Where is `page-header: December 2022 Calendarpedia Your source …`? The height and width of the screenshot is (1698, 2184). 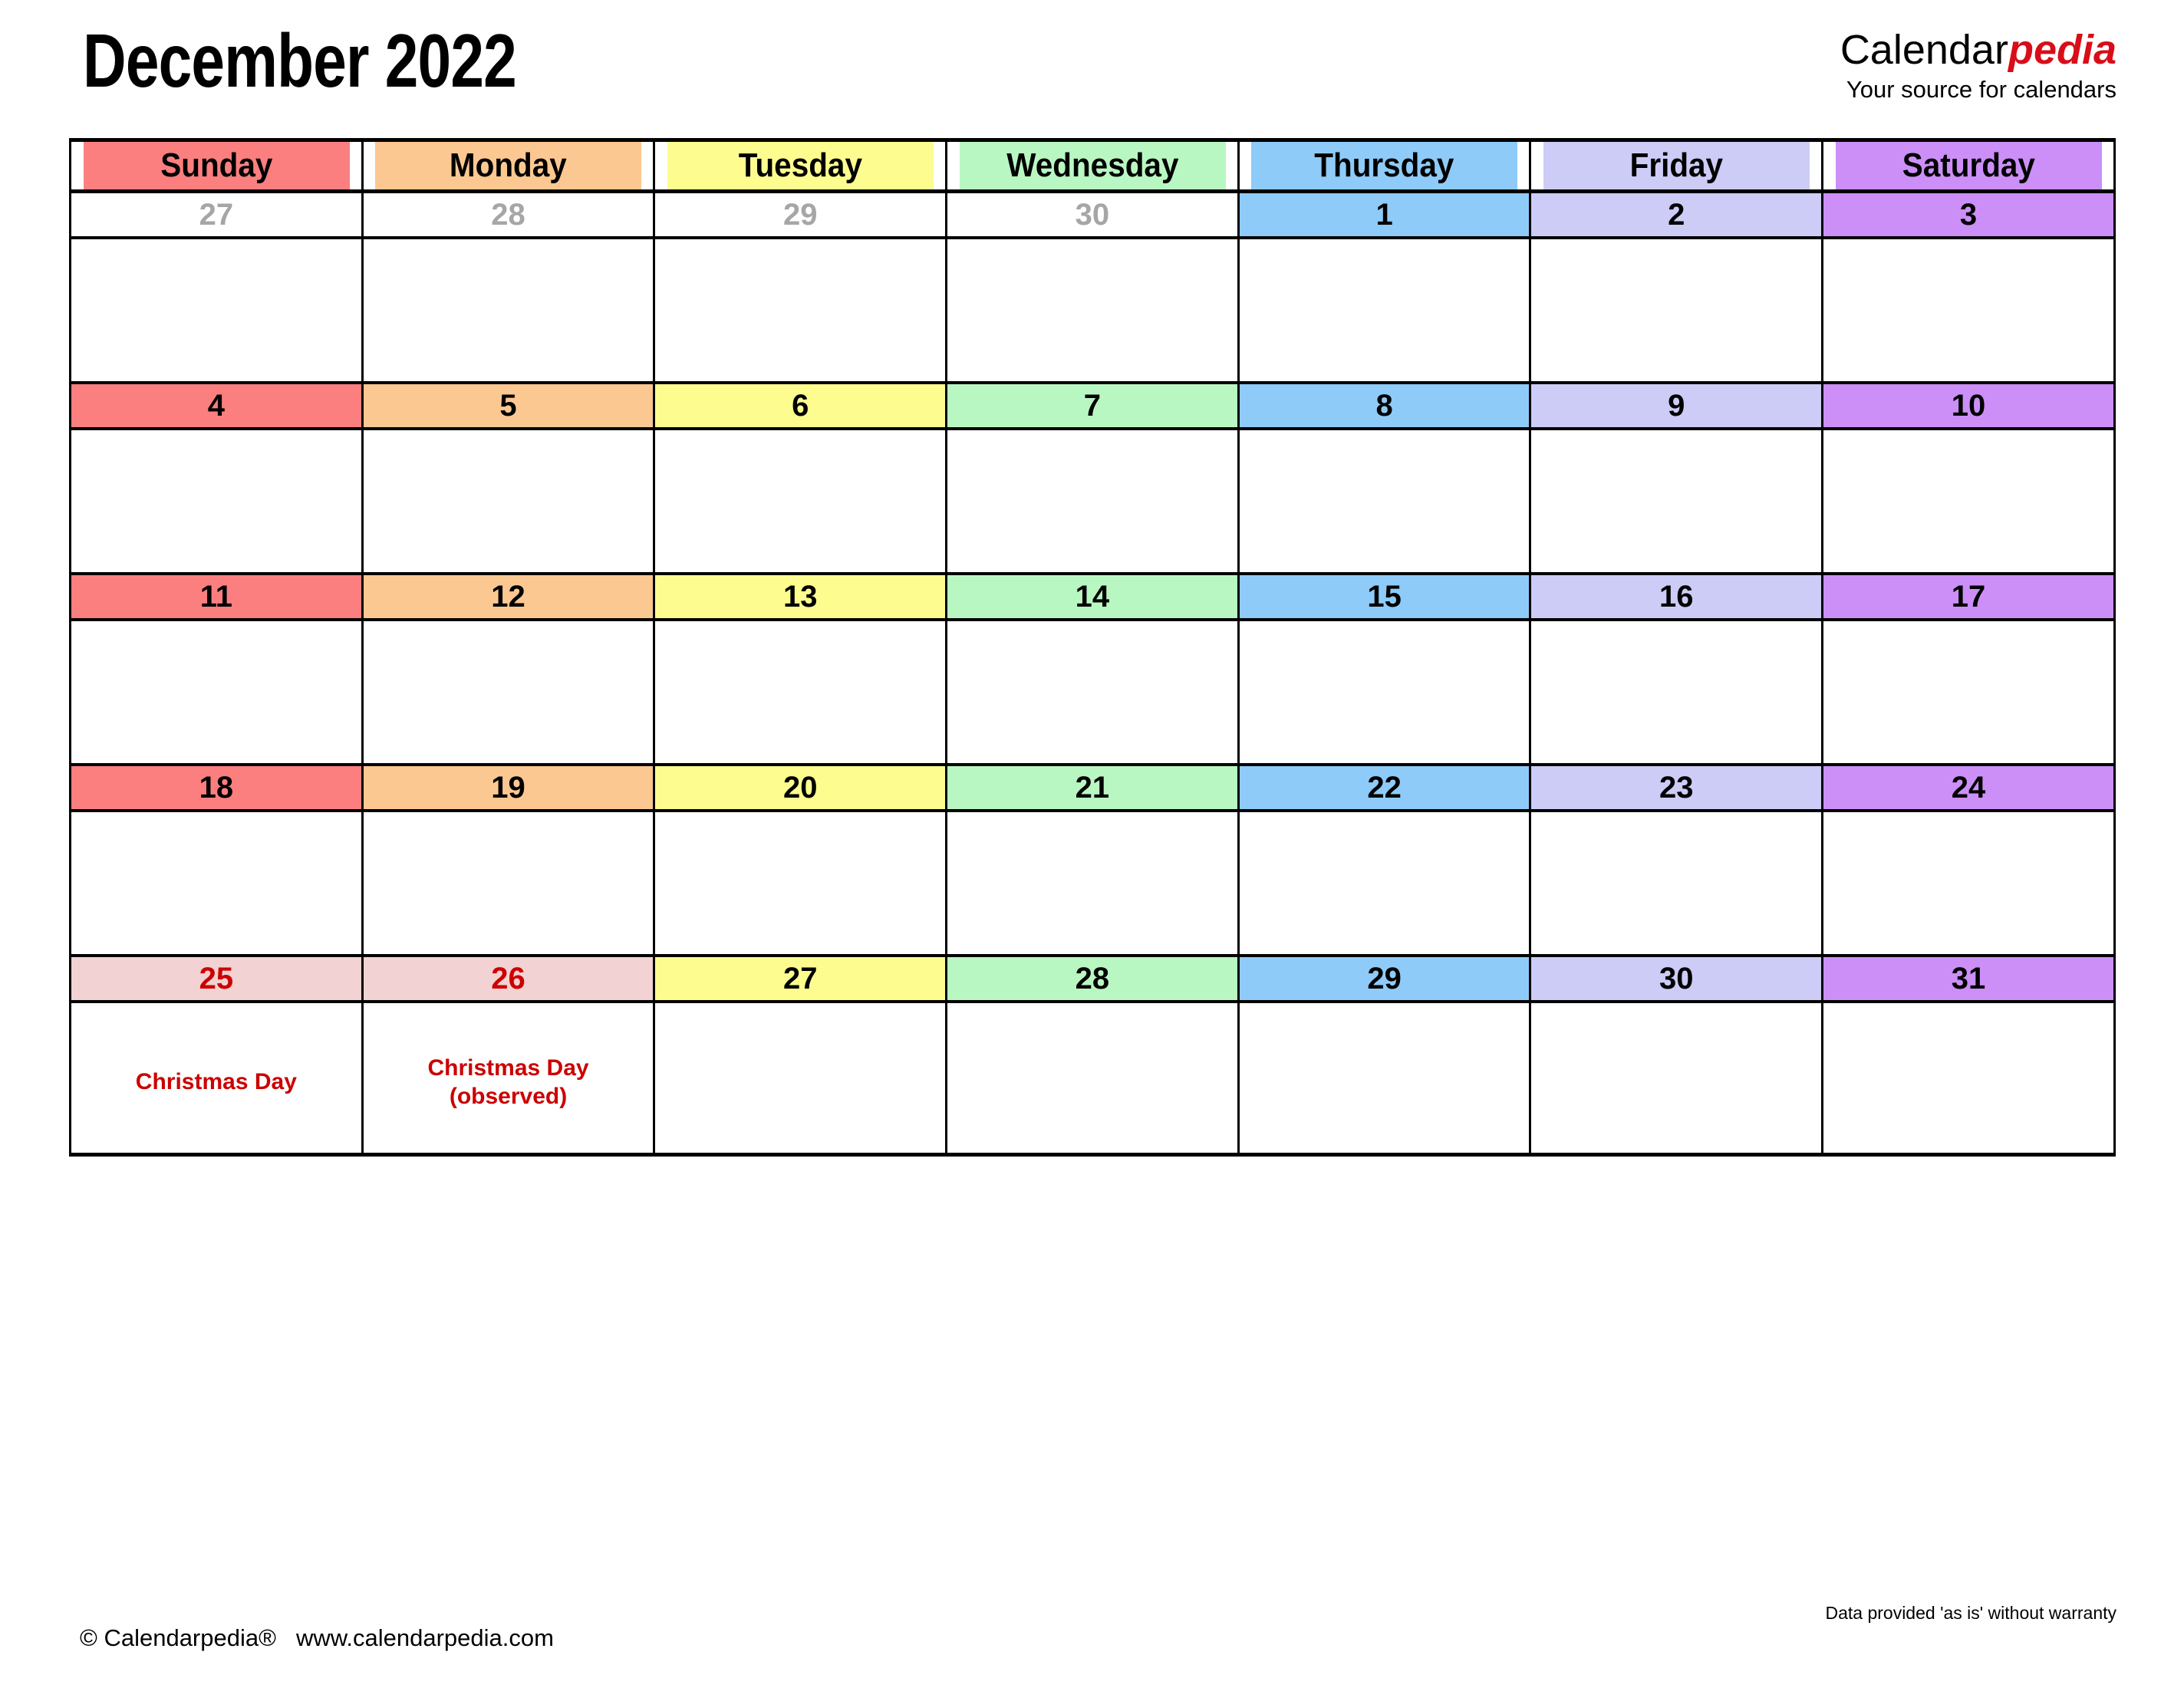
page-header: December 2022 Calendarpedia Your source … is located at coordinates (1092, 69).